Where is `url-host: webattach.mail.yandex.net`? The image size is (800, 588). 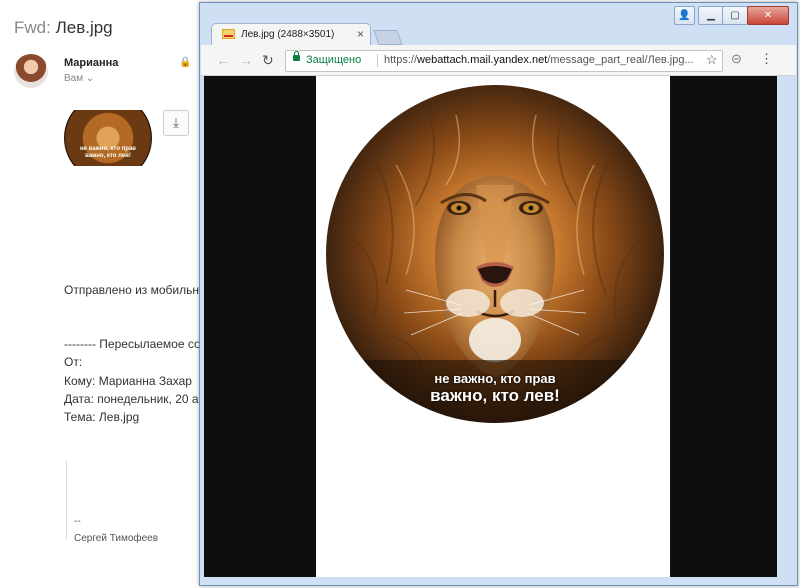 url-host: webattach.mail.yandex.net is located at coordinates (482, 60).